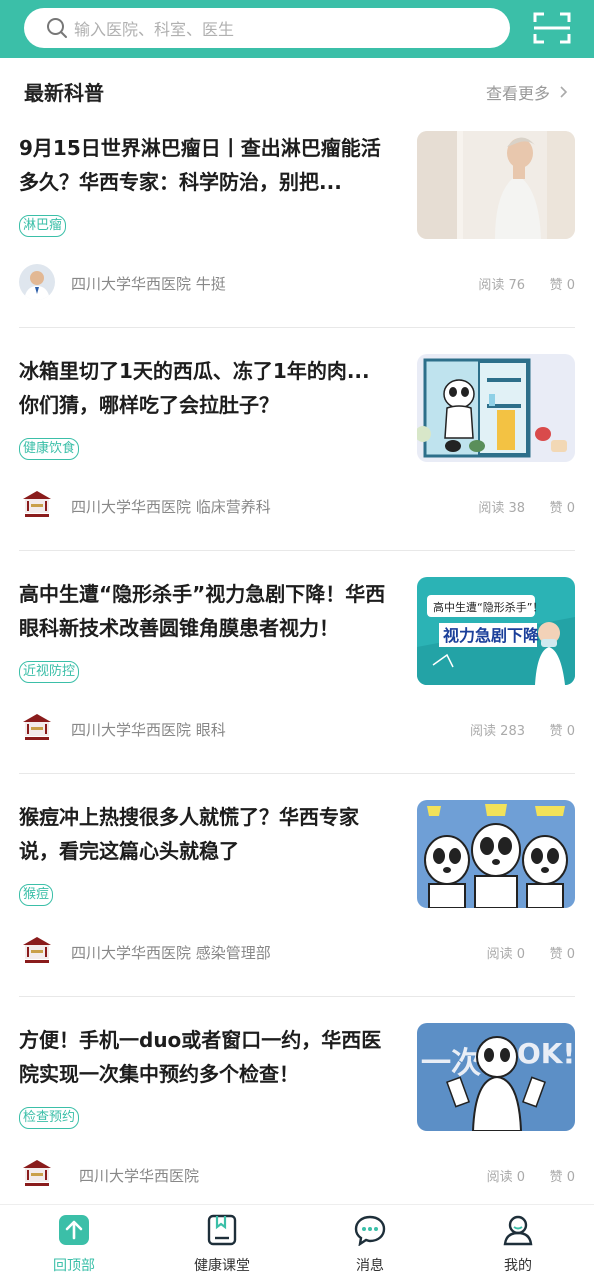  I want to click on scan-icon, so click(552, 28).